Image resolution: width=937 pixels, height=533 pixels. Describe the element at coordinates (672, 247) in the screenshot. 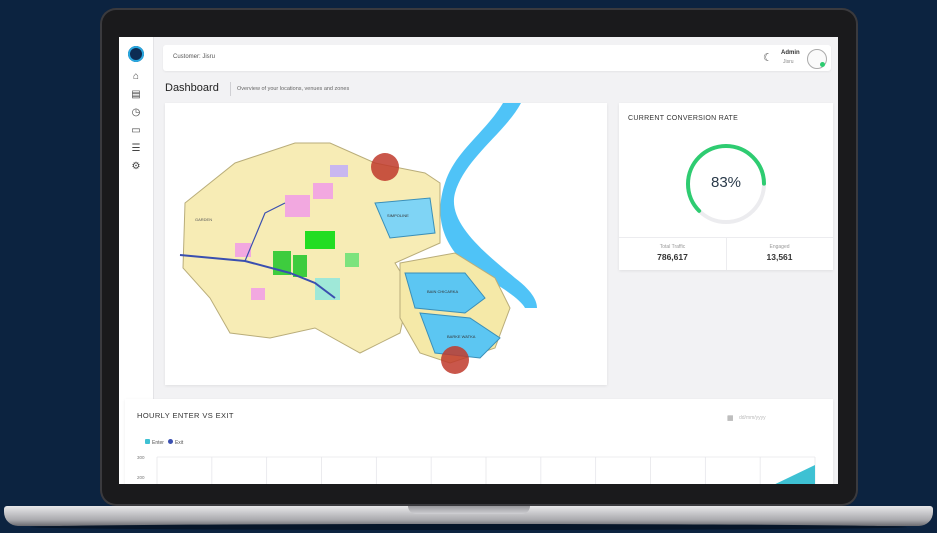

I see `stat-label-total-traffic: Total Traffic` at that location.